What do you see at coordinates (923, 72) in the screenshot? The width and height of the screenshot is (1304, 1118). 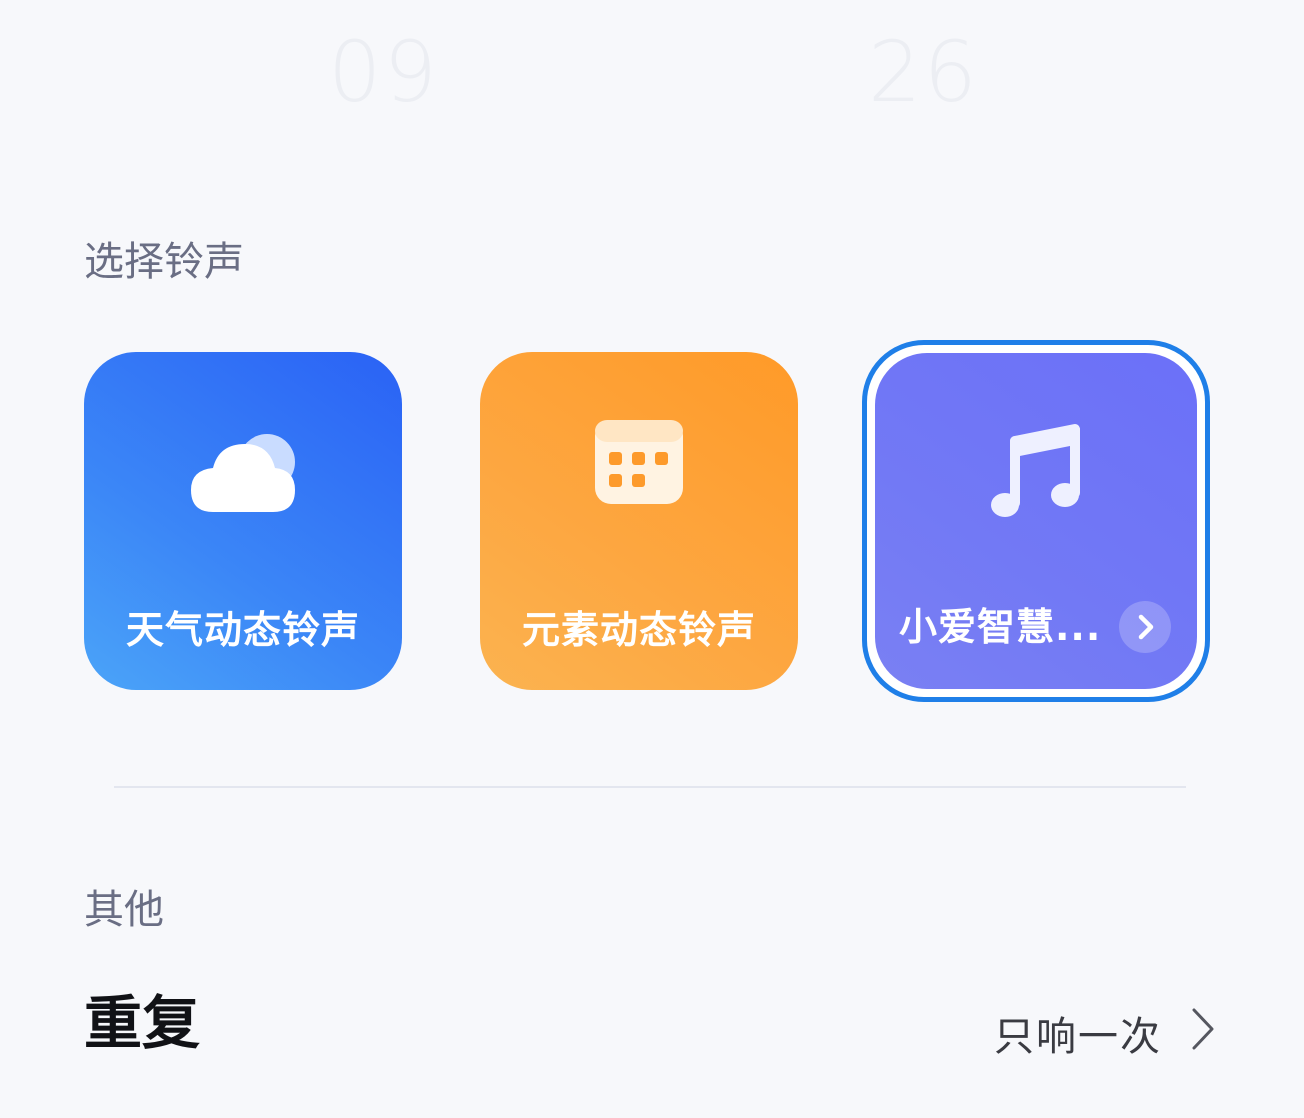 I see `minutes-value: 26` at bounding box center [923, 72].